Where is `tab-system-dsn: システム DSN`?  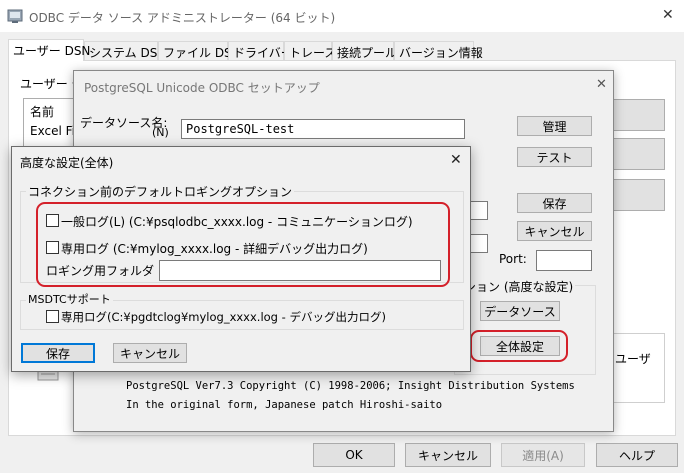 tab-system-dsn: システム DSN is located at coordinates (125, 50).